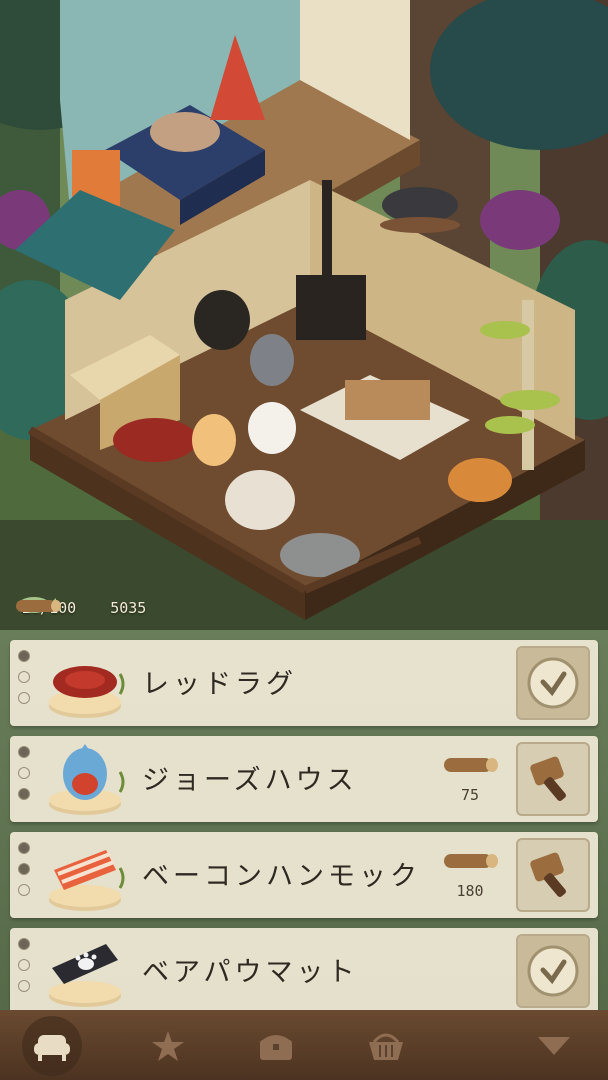 This screenshot has width=608, height=1080. What do you see at coordinates (470, 779) in the screenshot?
I see `price-tag: 75` at bounding box center [470, 779].